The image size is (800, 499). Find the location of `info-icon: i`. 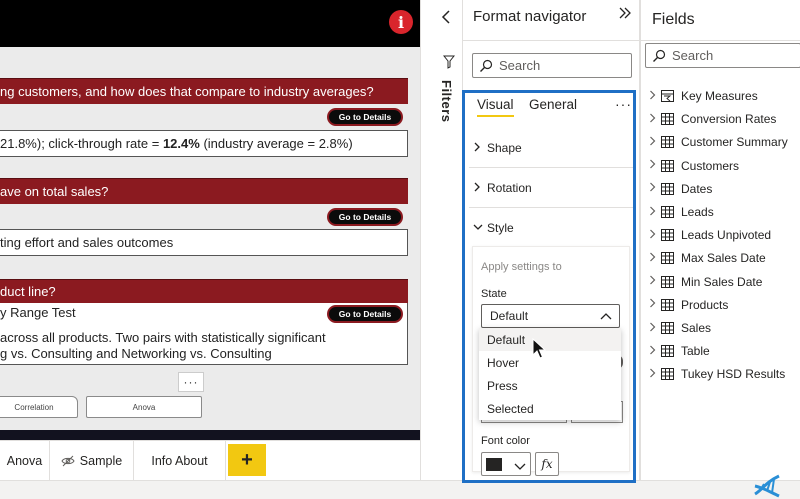

info-icon: i is located at coordinates (401, 22).